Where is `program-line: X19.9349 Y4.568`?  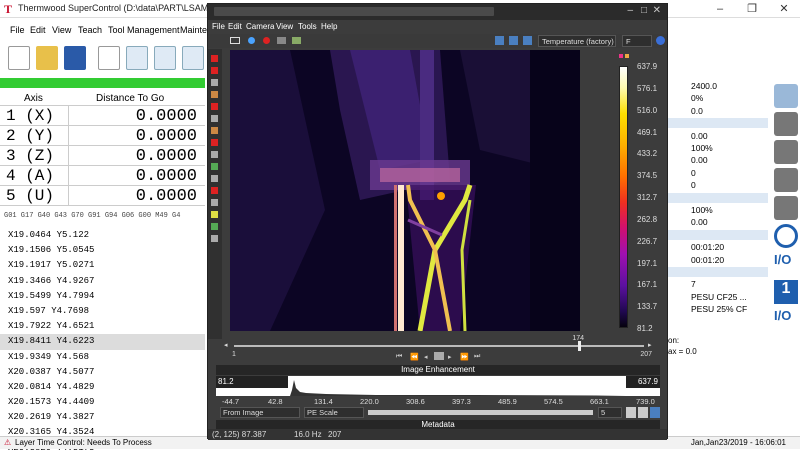 program-line: X19.9349 Y4.568 is located at coordinates (102, 357).